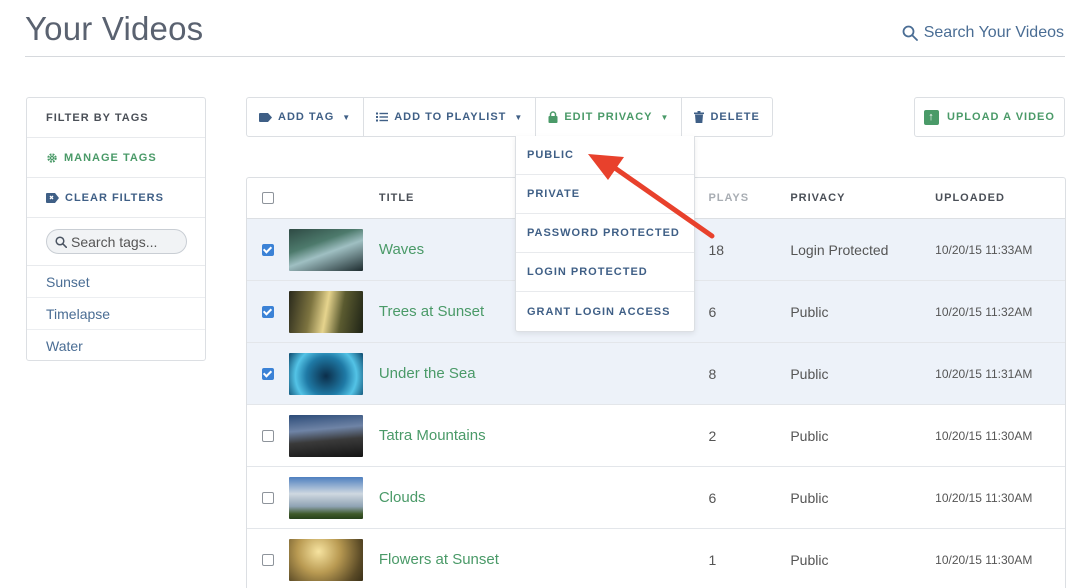 This screenshot has width=1086, height=588. I want to click on video-plays: 18, so click(716, 249).